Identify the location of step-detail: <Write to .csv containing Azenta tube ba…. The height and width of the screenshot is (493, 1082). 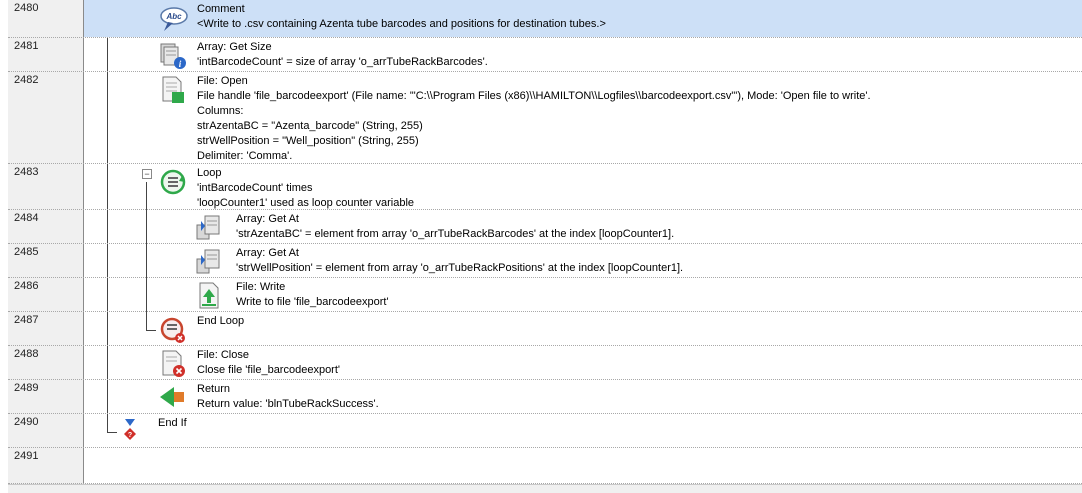
(401, 24).